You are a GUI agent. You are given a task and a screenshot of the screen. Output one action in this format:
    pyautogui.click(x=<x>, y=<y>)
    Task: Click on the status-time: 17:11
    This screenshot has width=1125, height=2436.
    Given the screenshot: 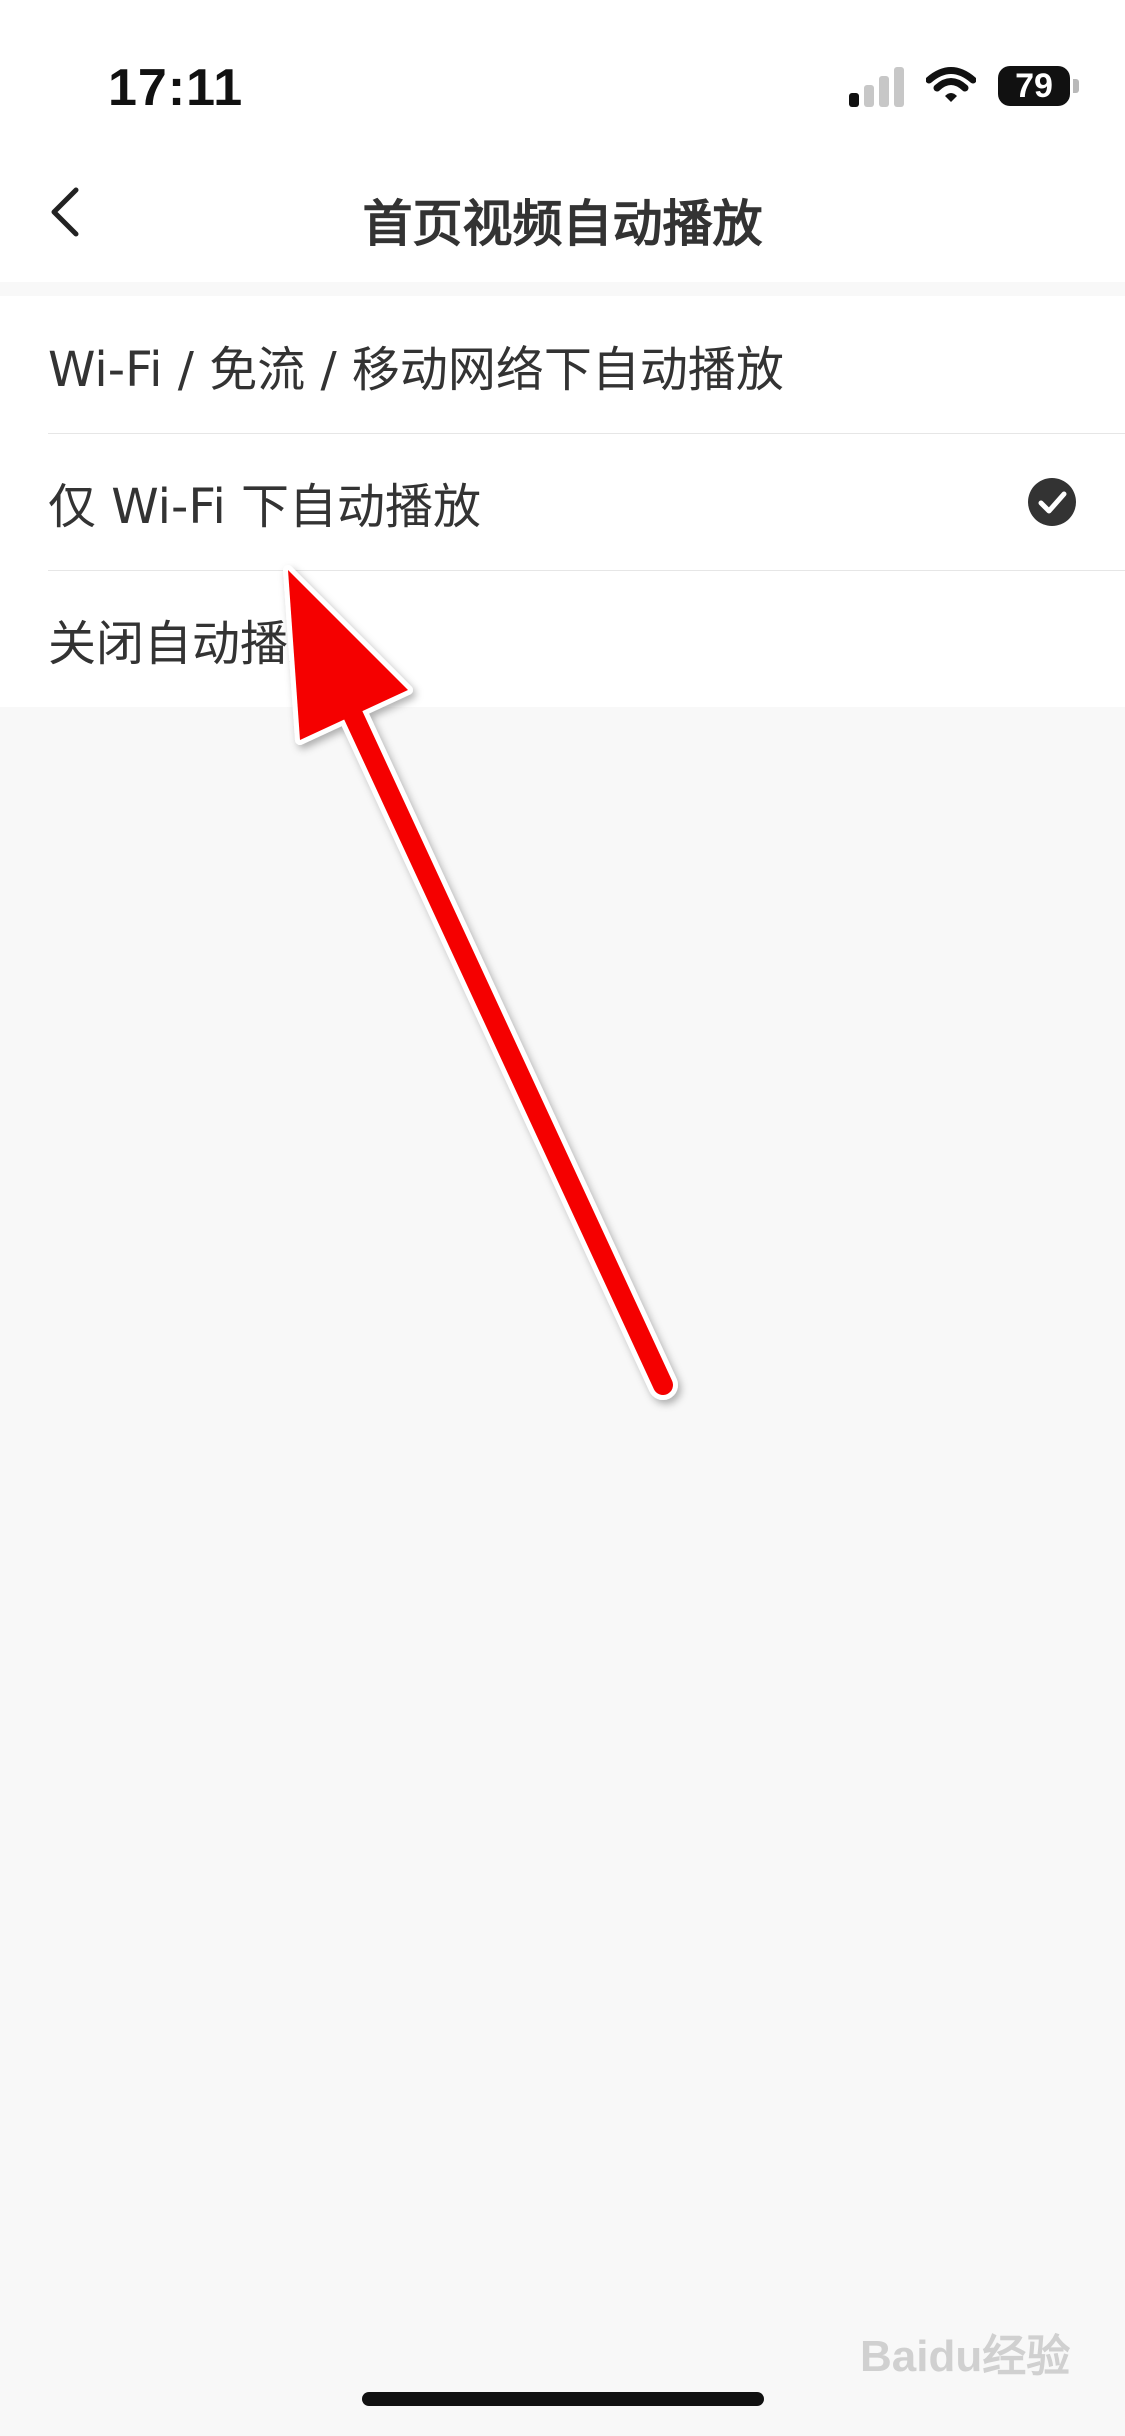 What is the action you would take?
    pyautogui.click(x=176, y=88)
    